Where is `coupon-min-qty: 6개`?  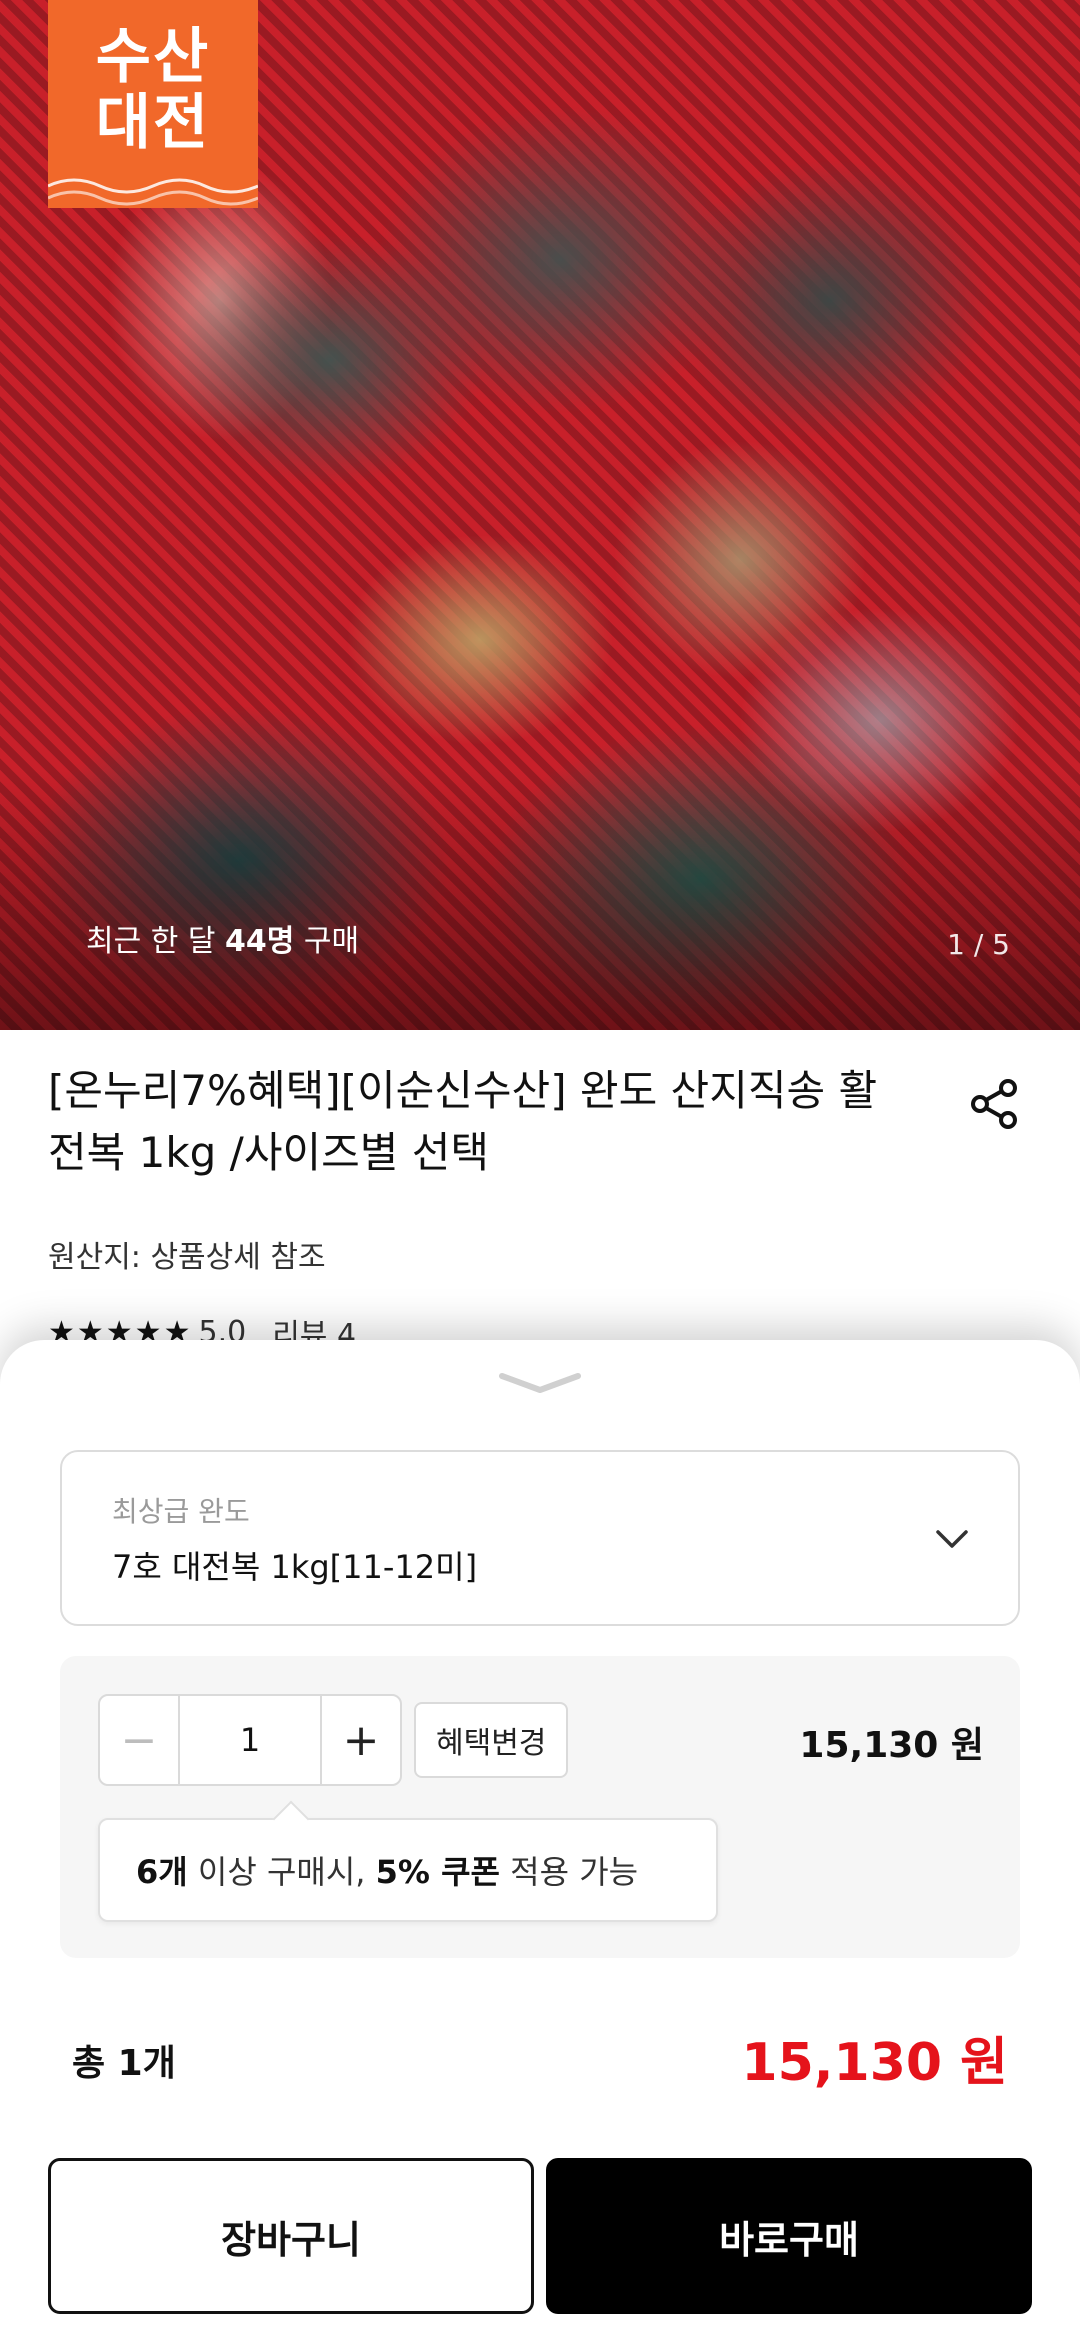
coupon-min-qty: 6개 is located at coordinates (162, 1872).